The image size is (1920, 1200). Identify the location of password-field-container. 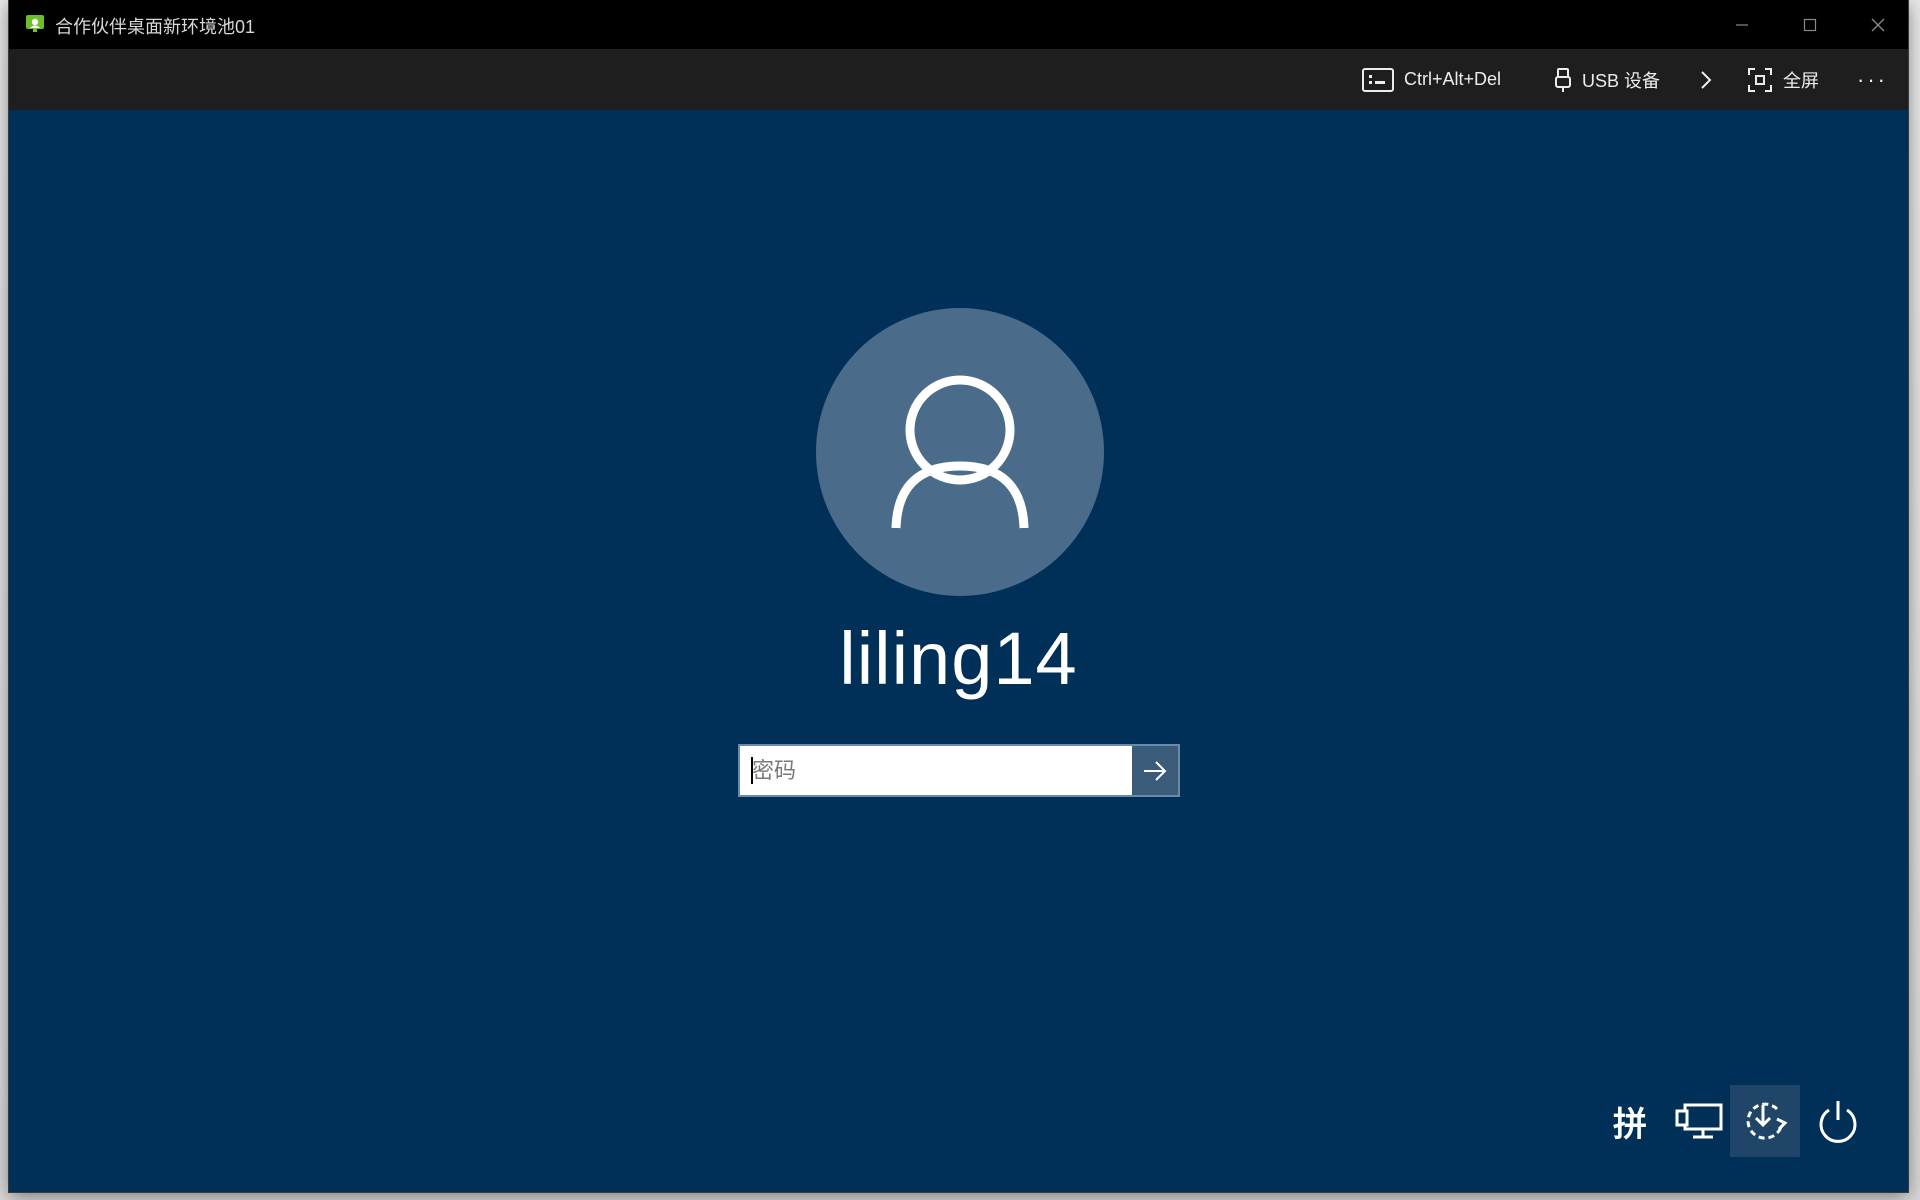
(959, 770).